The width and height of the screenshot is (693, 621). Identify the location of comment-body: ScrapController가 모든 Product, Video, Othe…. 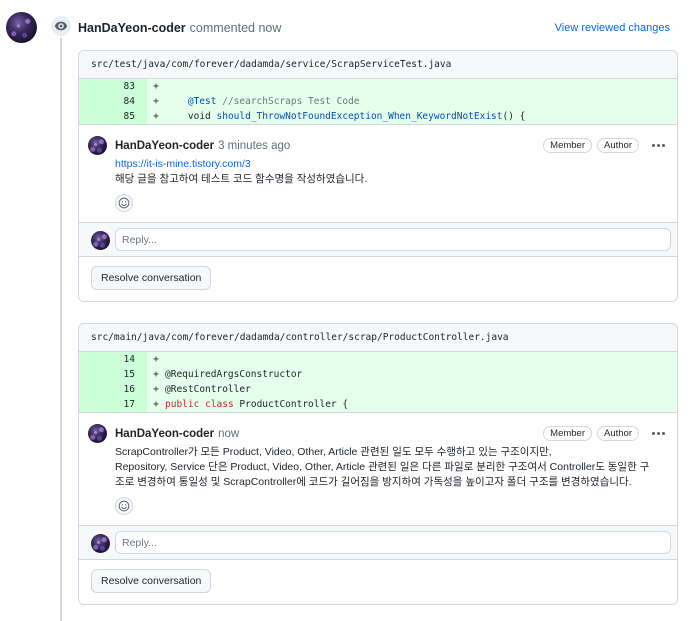
(392, 467).